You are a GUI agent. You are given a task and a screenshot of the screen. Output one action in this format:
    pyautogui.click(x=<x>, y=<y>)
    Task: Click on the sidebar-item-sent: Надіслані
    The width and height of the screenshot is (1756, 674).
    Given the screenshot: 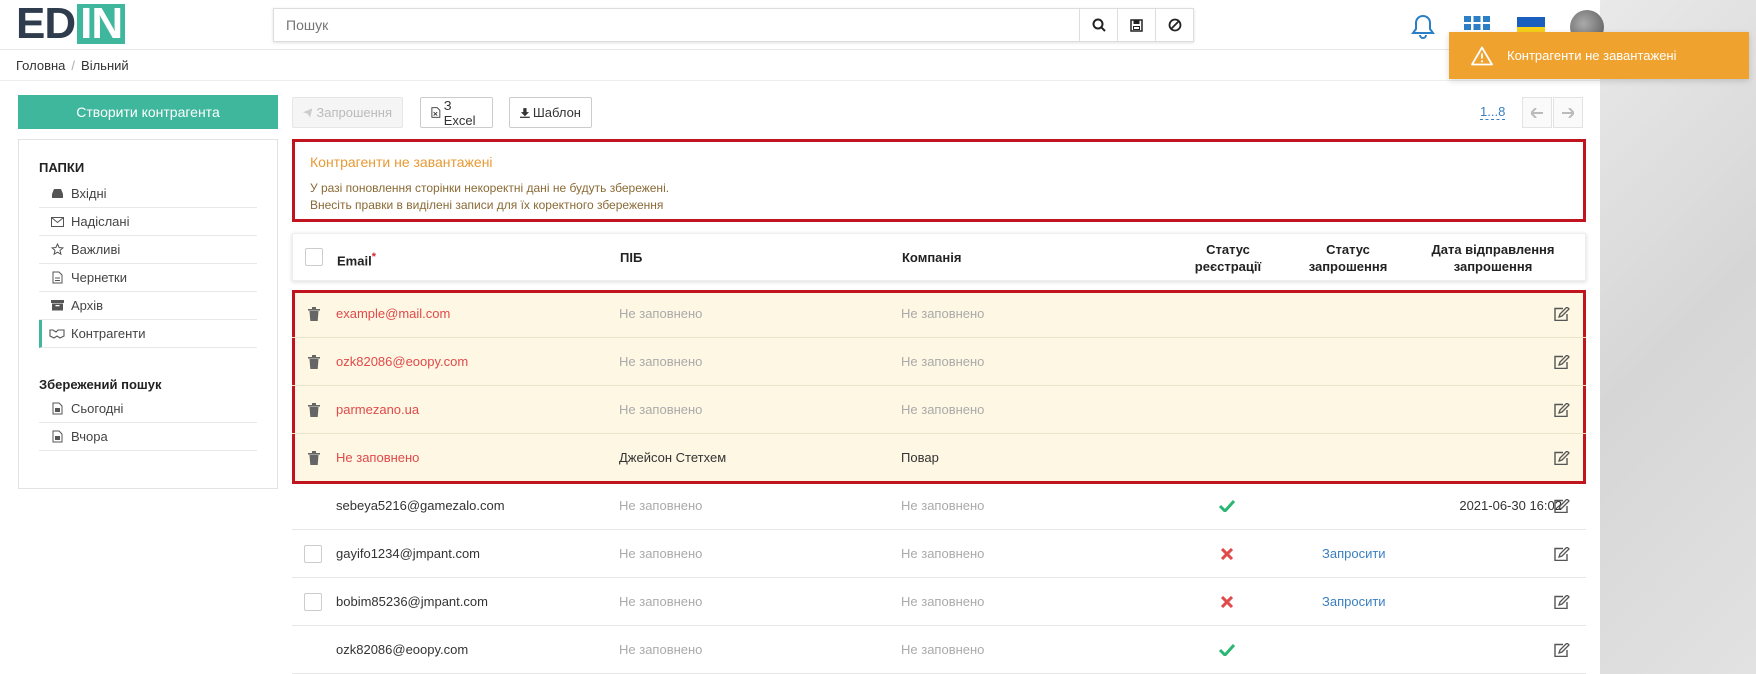 What is the action you would take?
    pyautogui.click(x=148, y=222)
    